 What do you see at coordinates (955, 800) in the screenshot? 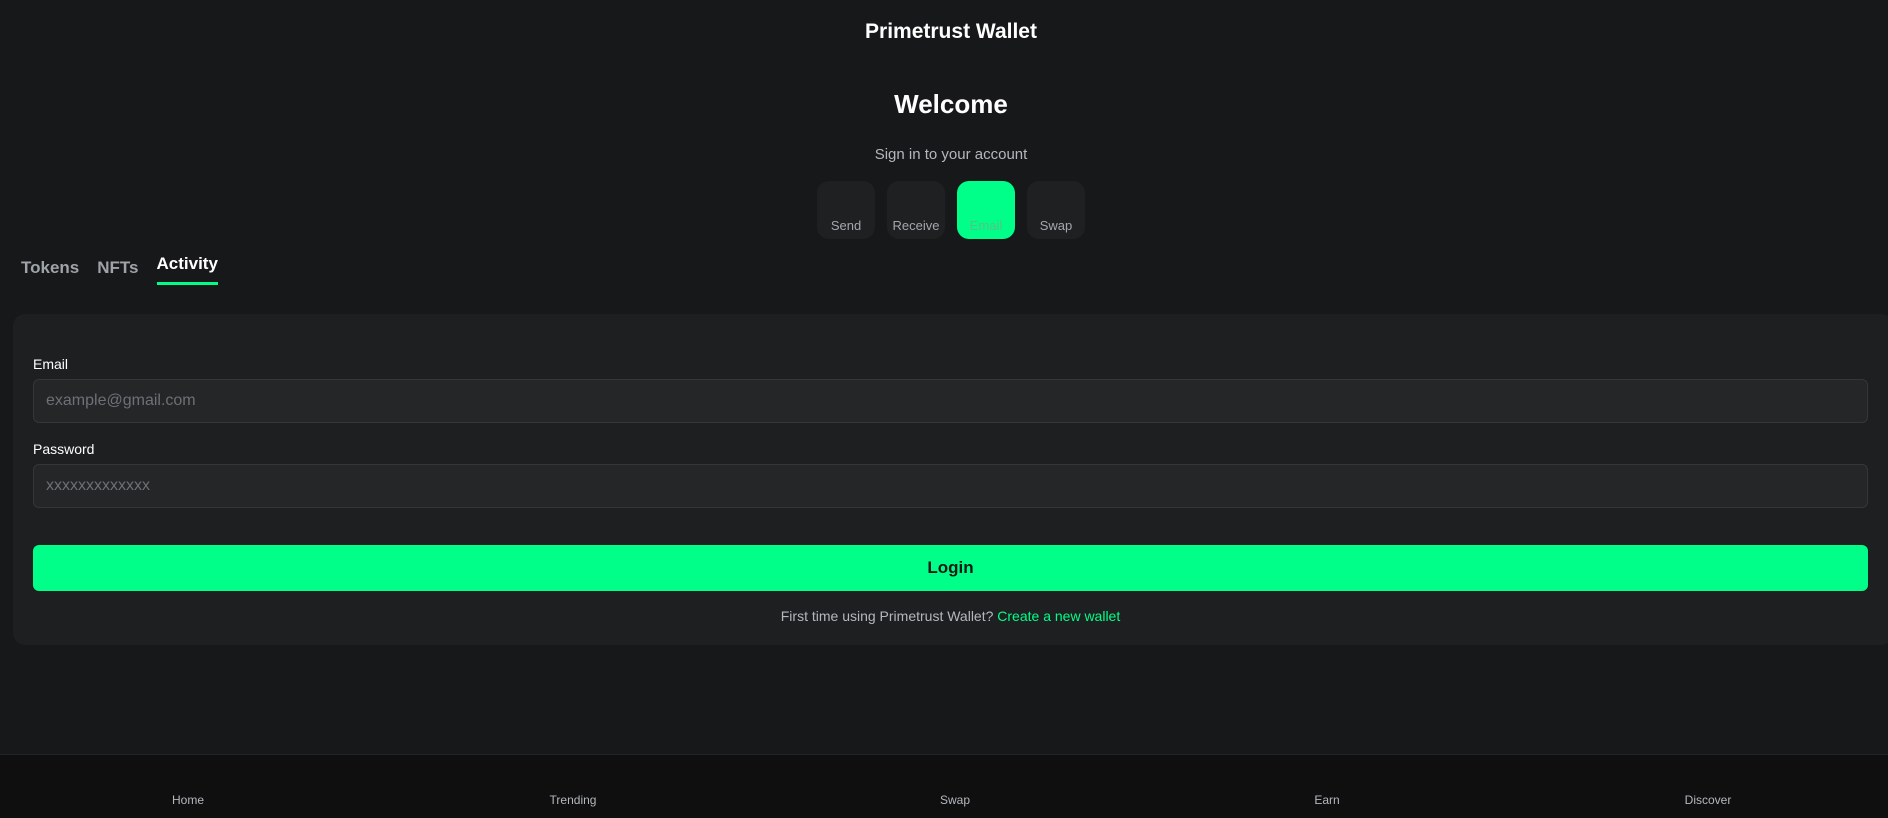
I see `nav-item-swap: Swap` at bounding box center [955, 800].